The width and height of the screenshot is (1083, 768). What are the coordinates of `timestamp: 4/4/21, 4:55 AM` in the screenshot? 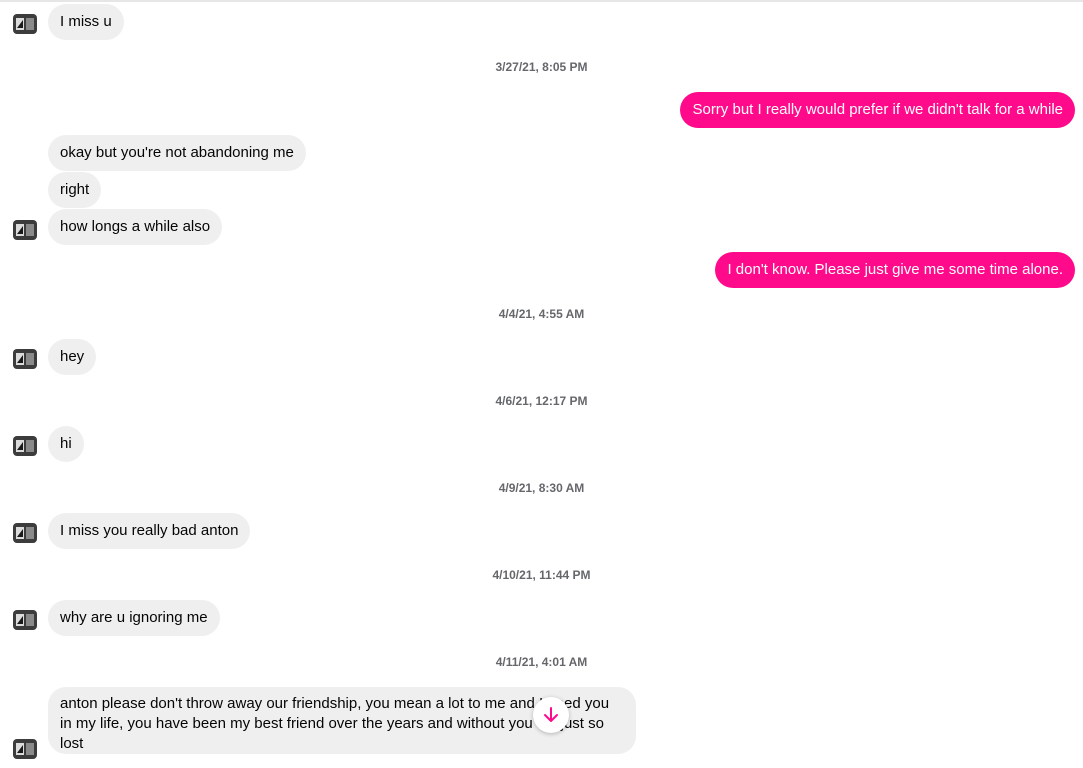 It's located at (541, 314).